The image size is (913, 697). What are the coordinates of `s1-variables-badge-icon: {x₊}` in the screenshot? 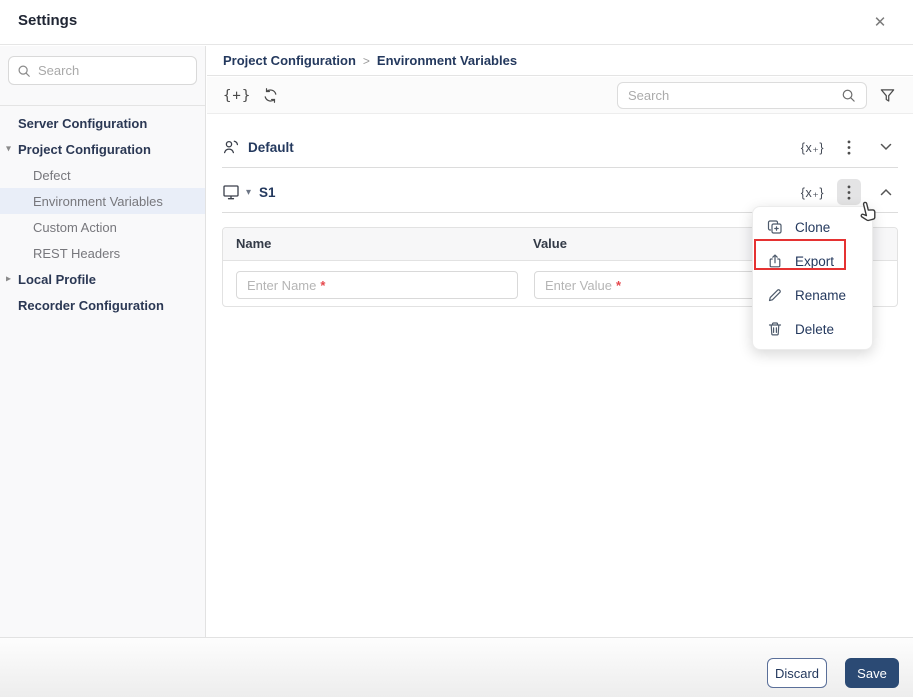 It's located at (812, 192).